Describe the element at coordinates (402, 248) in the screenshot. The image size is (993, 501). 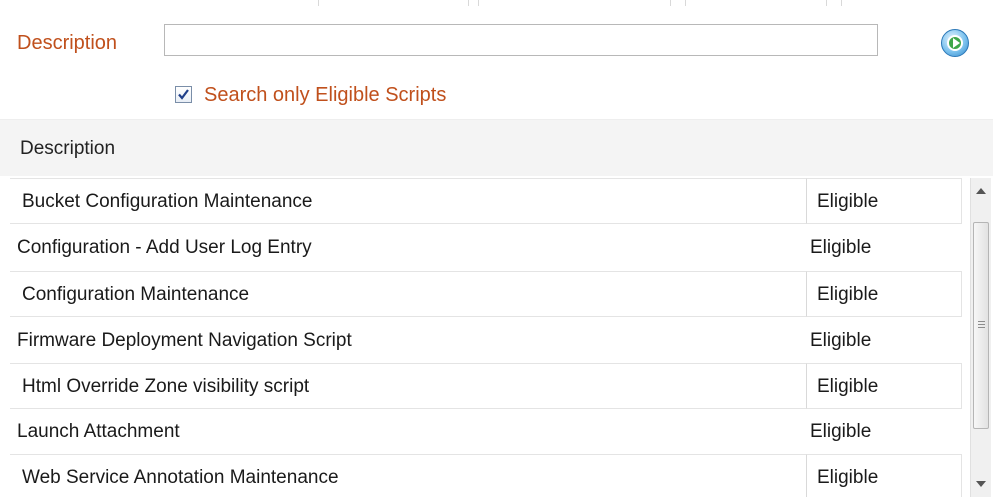
I see `script-description-cell: Configuration - Add User Log Entry` at that location.